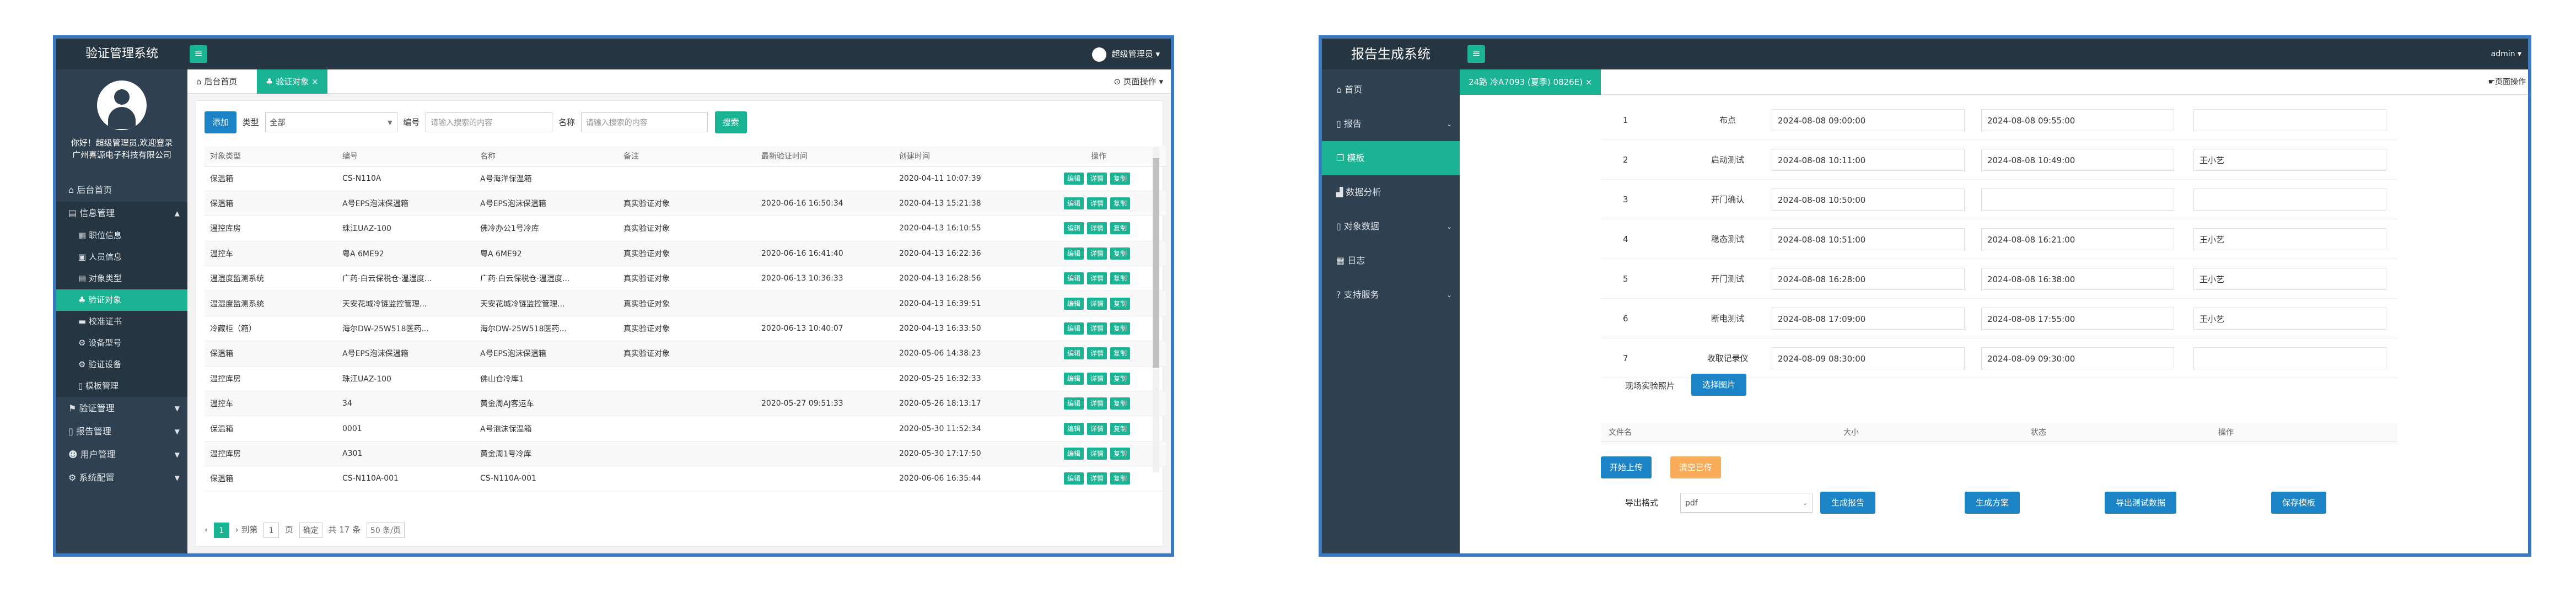 This screenshot has width=2576, height=592. I want to click on user-menu: 超级管理员 ▾, so click(1125, 54).